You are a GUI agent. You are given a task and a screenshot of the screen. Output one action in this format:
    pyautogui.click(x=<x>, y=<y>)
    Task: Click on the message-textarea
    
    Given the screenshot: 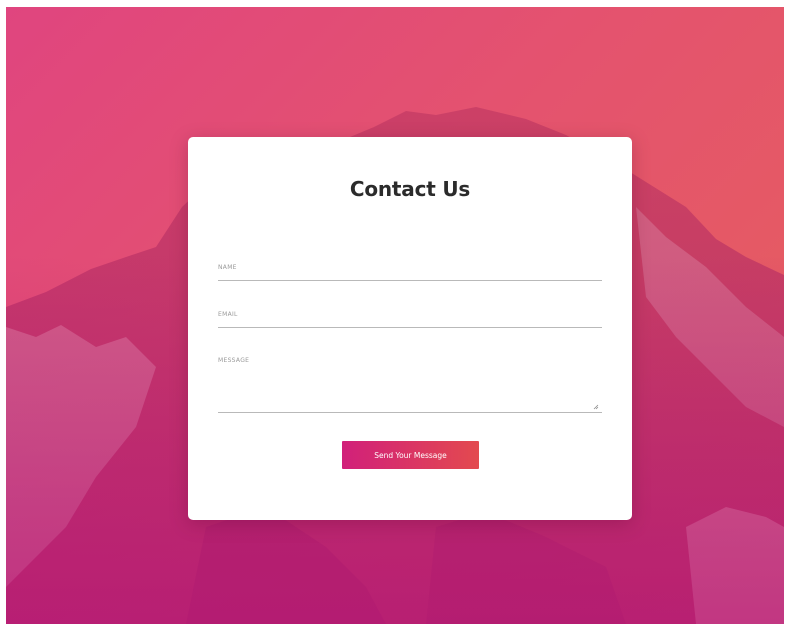 What is the action you would take?
    pyautogui.click(x=410, y=388)
    